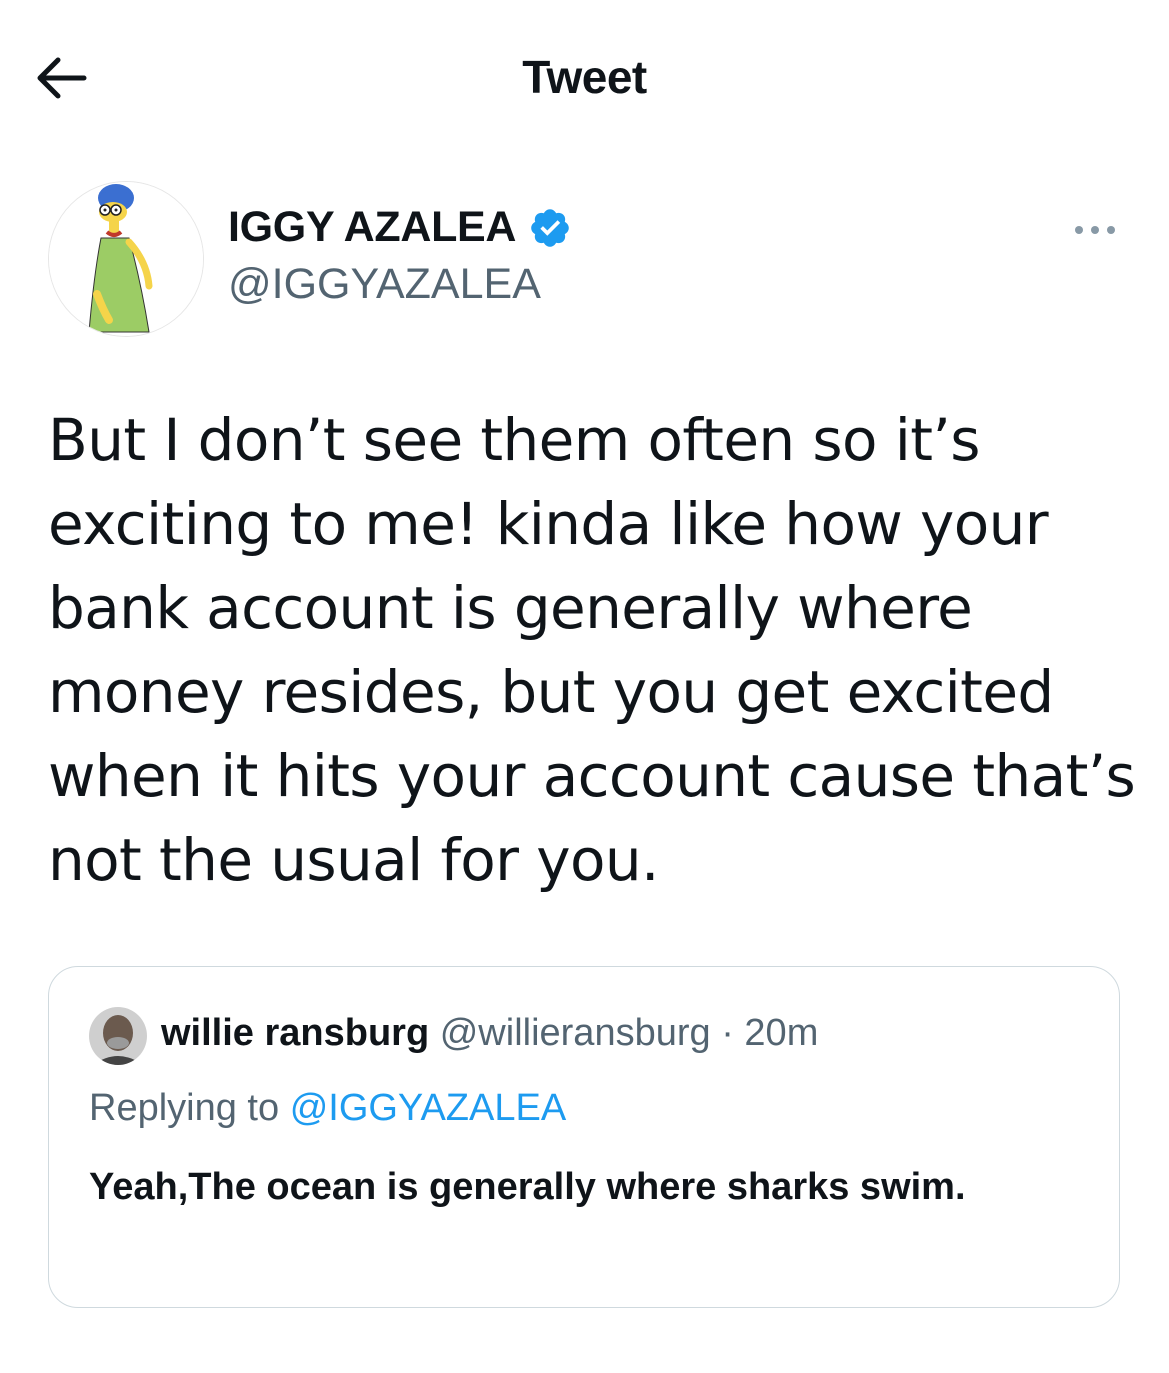 The width and height of the screenshot is (1169, 1373). I want to click on author-display-name: IGGY AZALEA, so click(372, 227).